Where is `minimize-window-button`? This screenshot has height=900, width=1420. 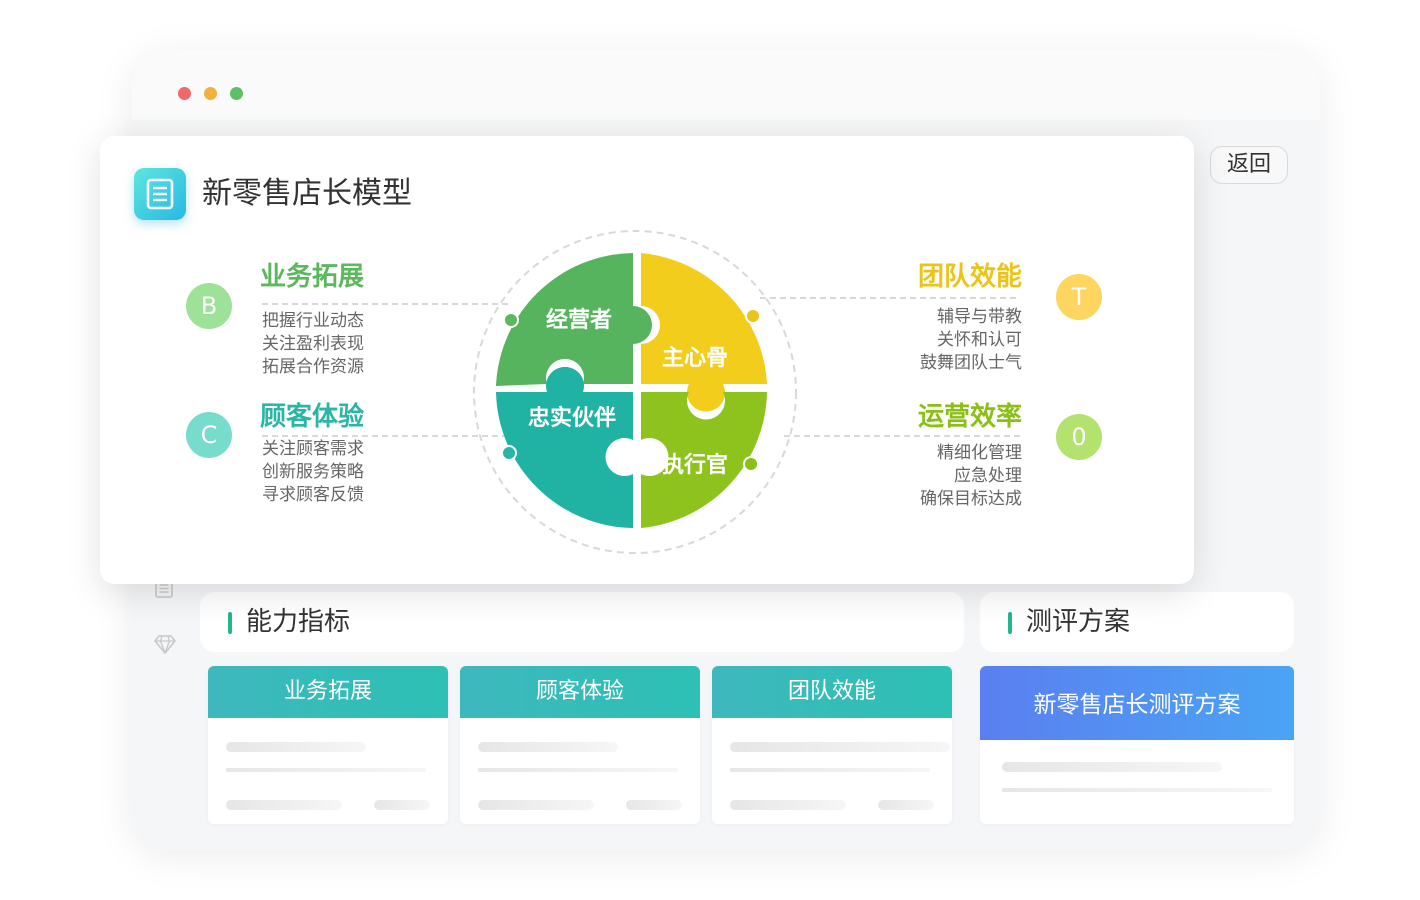 minimize-window-button is located at coordinates (210, 93).